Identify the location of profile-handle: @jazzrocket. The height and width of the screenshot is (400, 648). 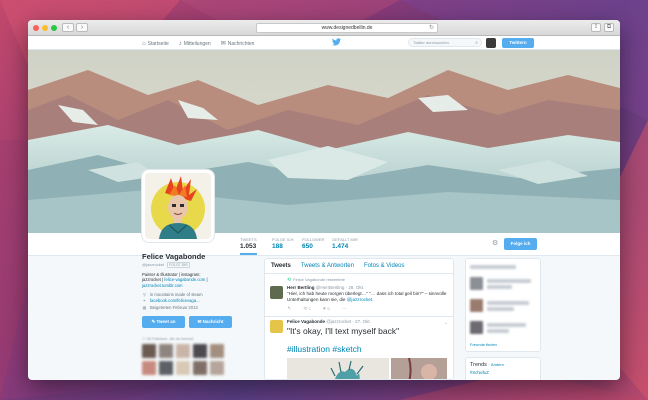
(153, 264).